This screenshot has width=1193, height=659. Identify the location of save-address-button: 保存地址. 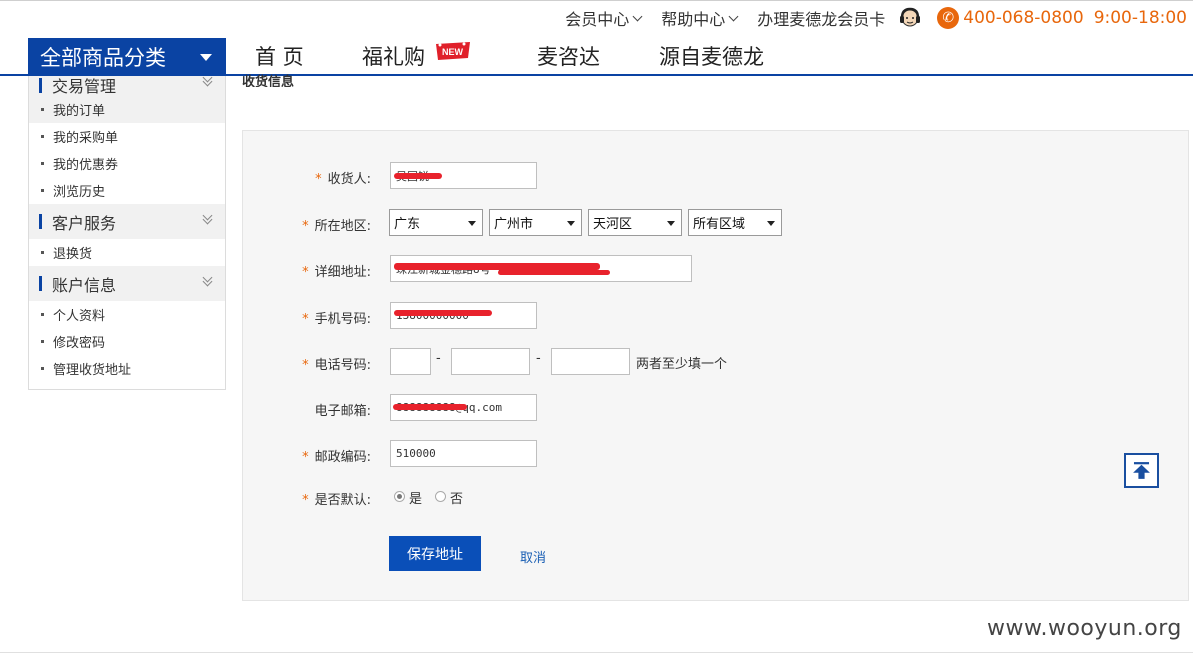
(435, 553).